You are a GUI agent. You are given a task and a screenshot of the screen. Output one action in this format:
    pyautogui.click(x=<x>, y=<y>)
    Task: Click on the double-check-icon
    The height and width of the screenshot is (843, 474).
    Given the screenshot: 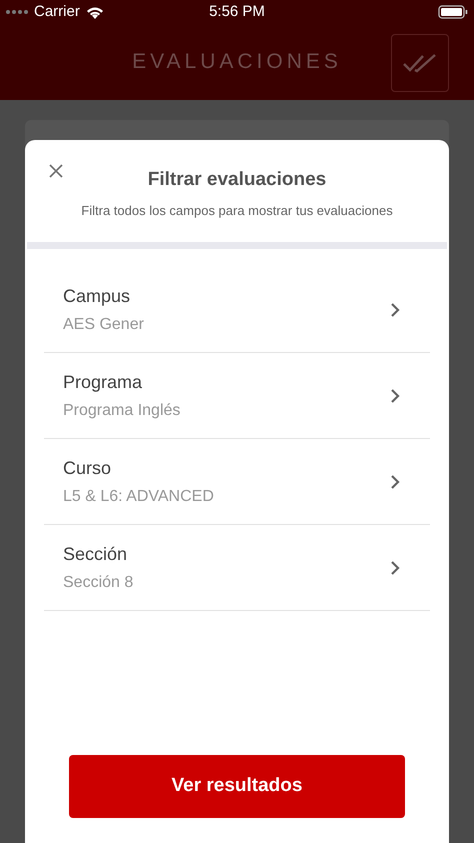 What is the action you would take?
    pyautogui.click(x=420, y=63)
    